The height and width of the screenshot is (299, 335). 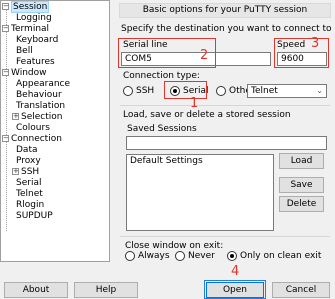 What do you see at coordinates (274, 256) in the screenshot?
I see `close-clean-radio: Only on clean exit` at bounding box center [274, 256].